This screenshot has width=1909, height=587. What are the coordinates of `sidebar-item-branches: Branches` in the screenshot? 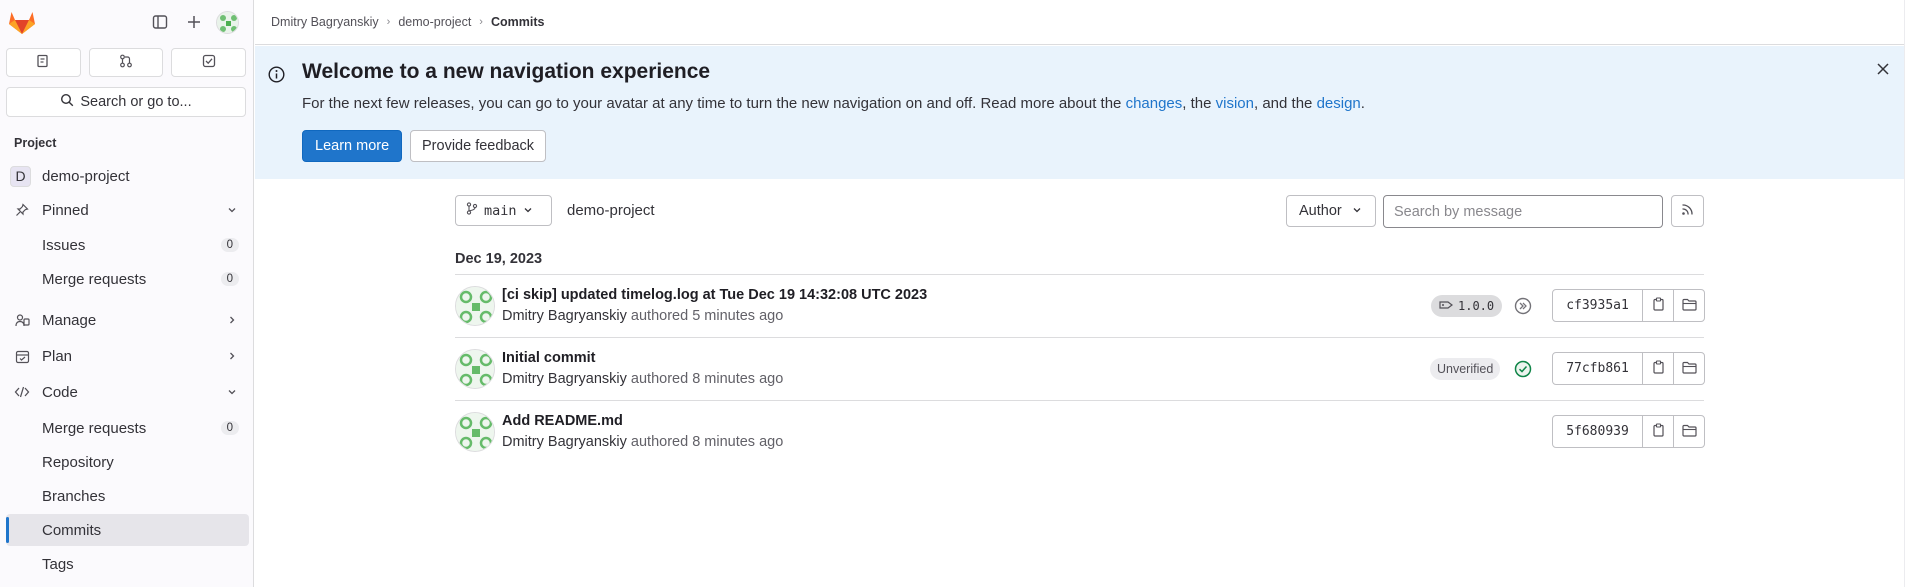 It's located at (127, 496).